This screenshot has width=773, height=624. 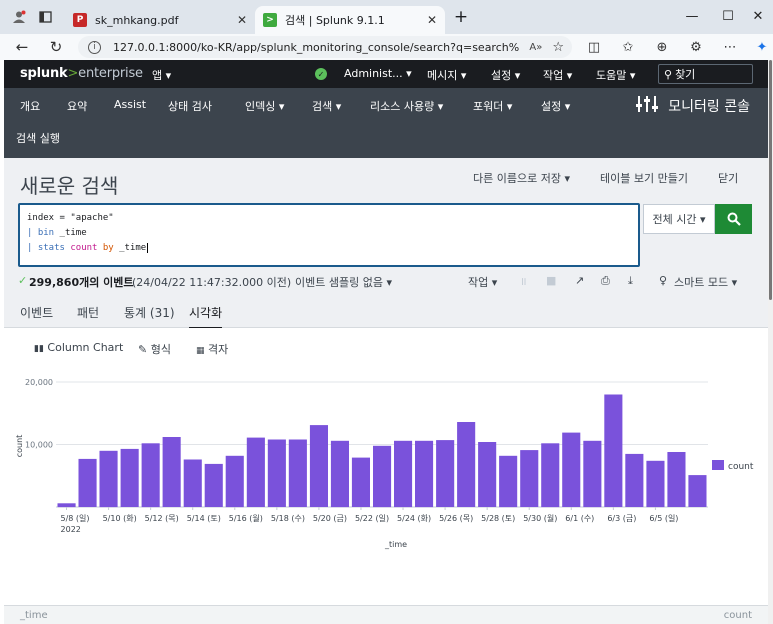 What do you see at coordinates (615, 75) in the screenshot?
I see `help-menu: 도움말 ▾` at bounding box center [615, 75].